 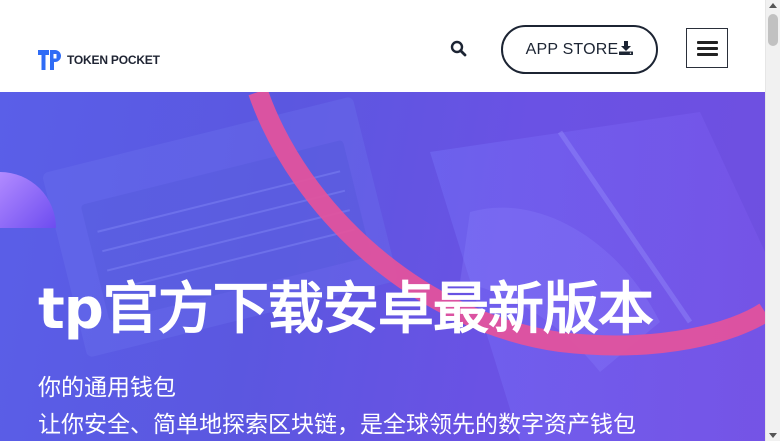 What do you see at coordinates (346, 309) in the screenshot?
I see `hero-title: tp官方下载安卓最新版本` at bounding box center [346, 309].